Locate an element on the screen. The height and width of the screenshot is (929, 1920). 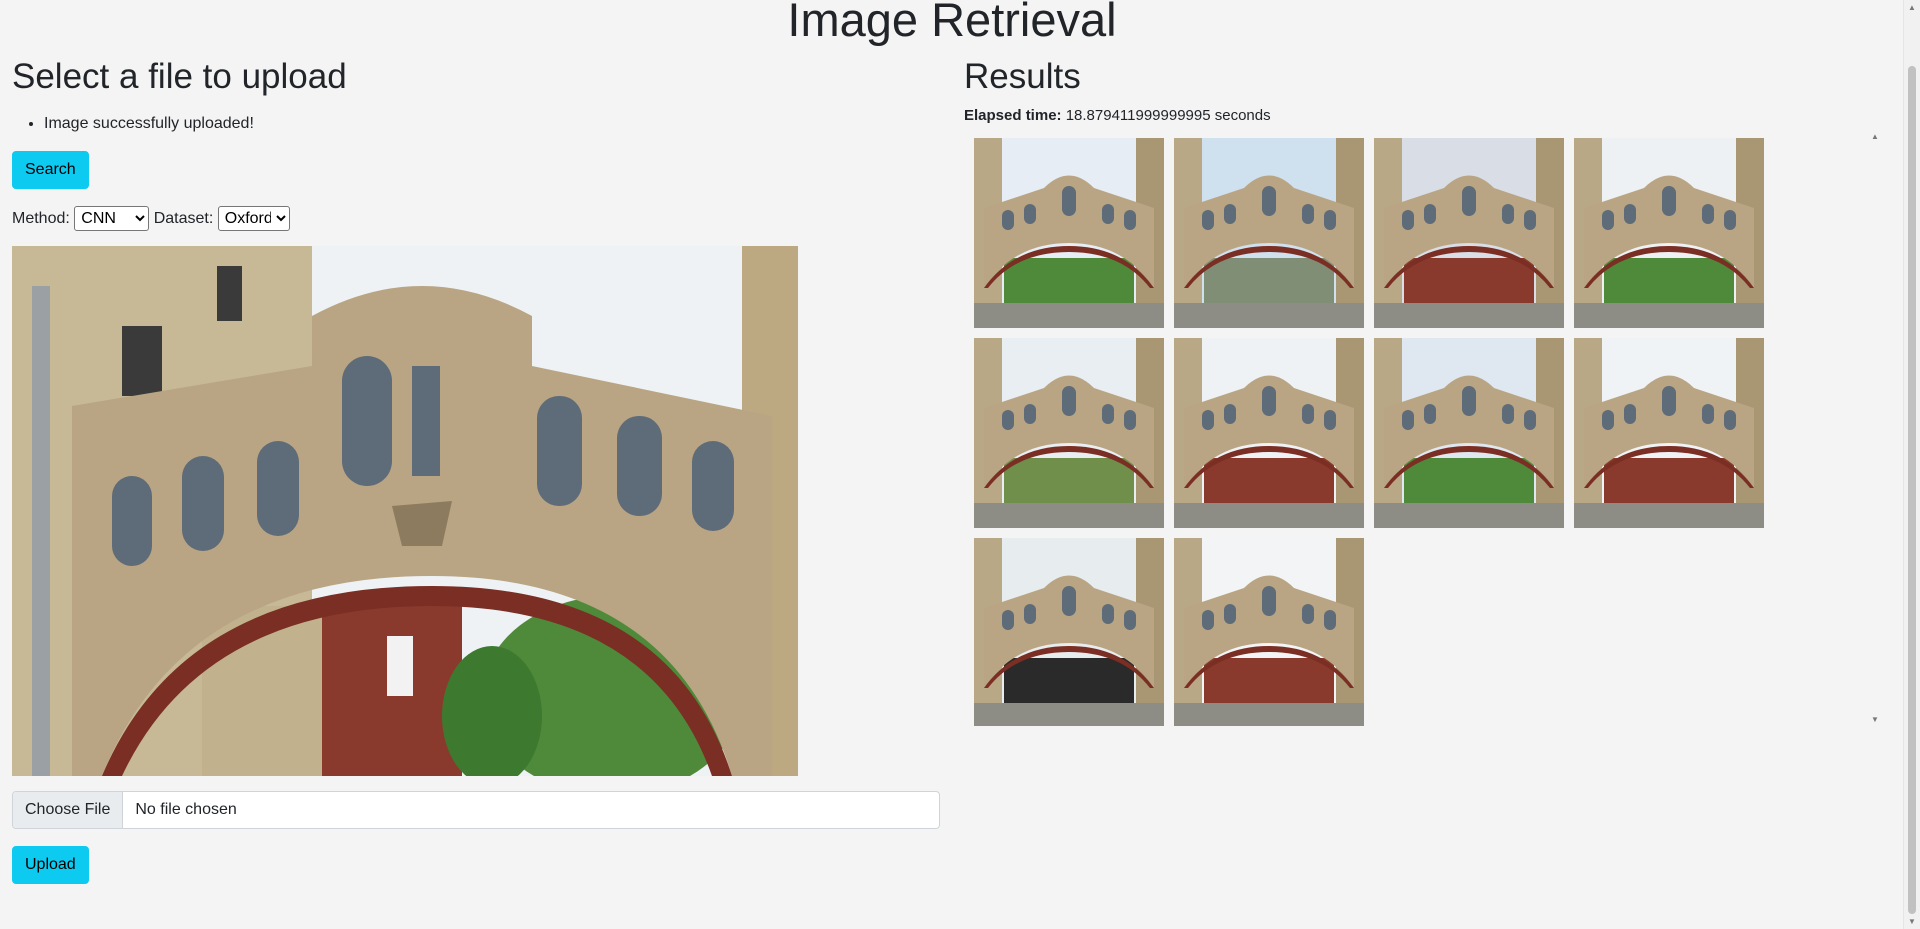
page-scroll-thumb is located at coordinates (1912, 490).